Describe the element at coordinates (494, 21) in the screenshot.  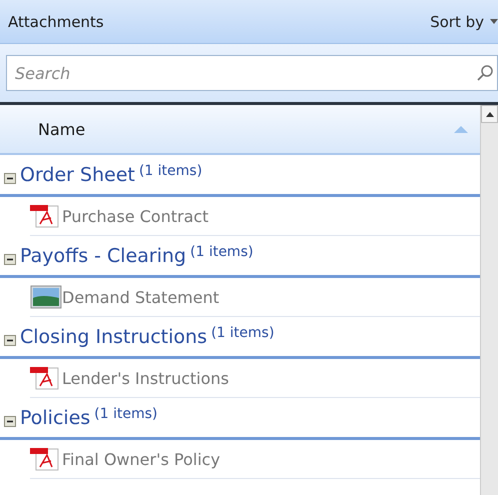
I see `caret-icon` at that location.